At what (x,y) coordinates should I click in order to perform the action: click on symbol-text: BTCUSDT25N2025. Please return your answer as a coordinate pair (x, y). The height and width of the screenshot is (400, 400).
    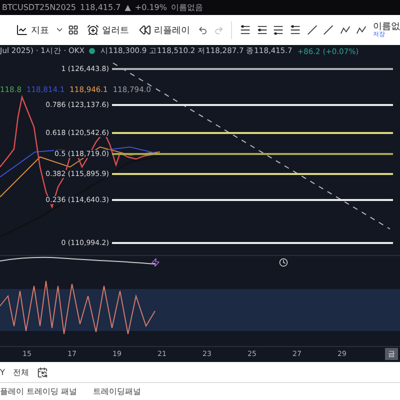
    Looking at the image, I should click on (39, 7).